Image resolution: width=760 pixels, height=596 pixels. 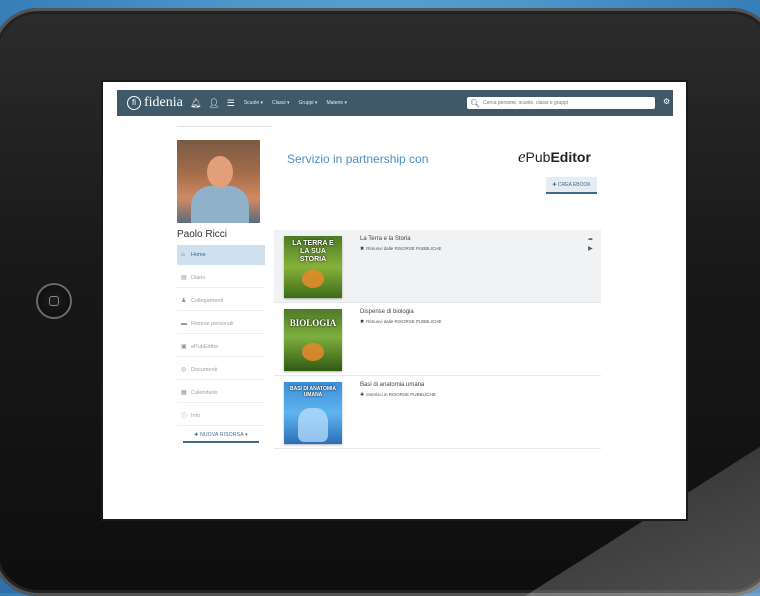 What do you see at coordinates (184, 301) in the screenshot?
I see `user-icon: ♟` at bounding box center [184, 301].